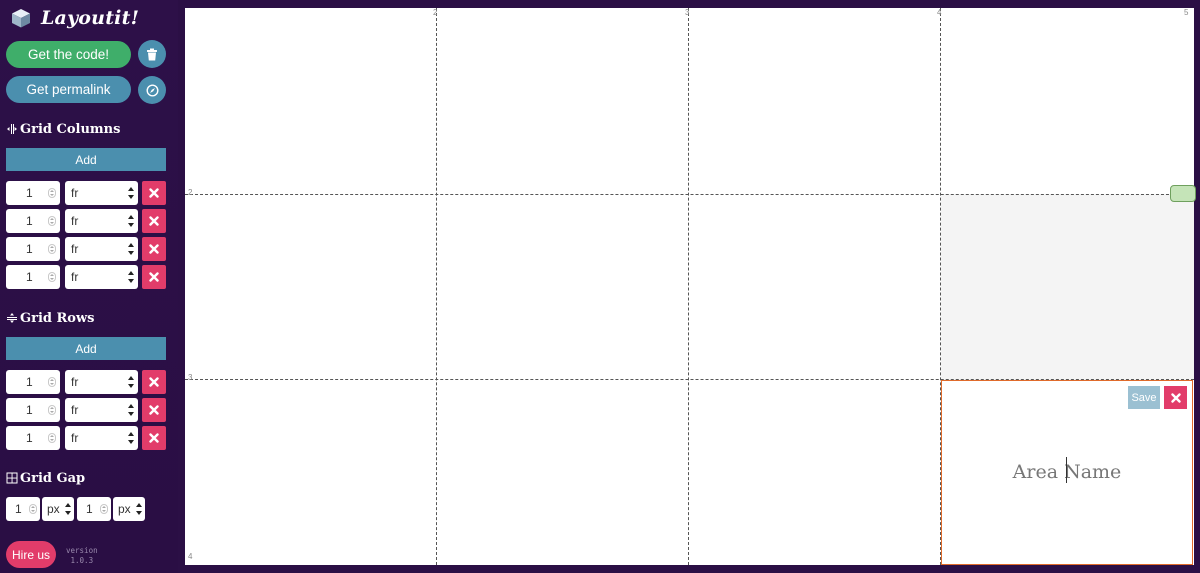  I want to click on area-name-input: Area Name, so click(1067, 472).